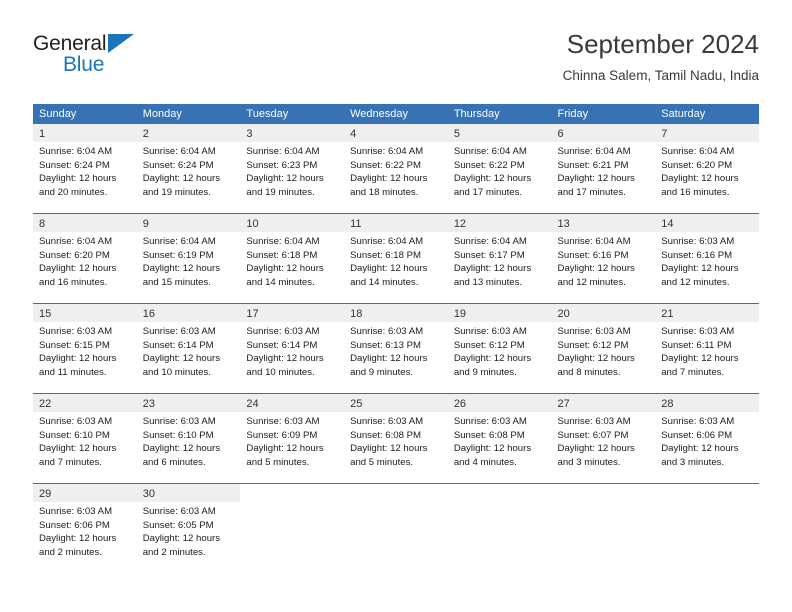 The image size is (792, 612). I want to click on day-number: 16, so click(148, 314).